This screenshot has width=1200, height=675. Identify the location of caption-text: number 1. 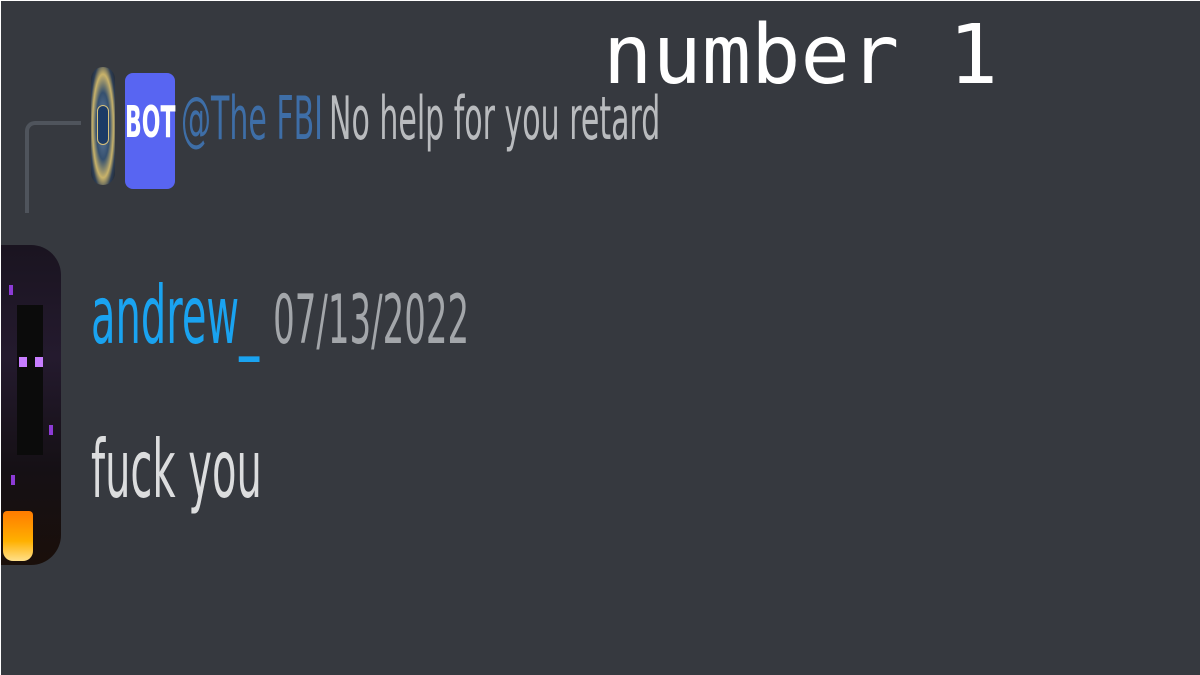
(800, 55).